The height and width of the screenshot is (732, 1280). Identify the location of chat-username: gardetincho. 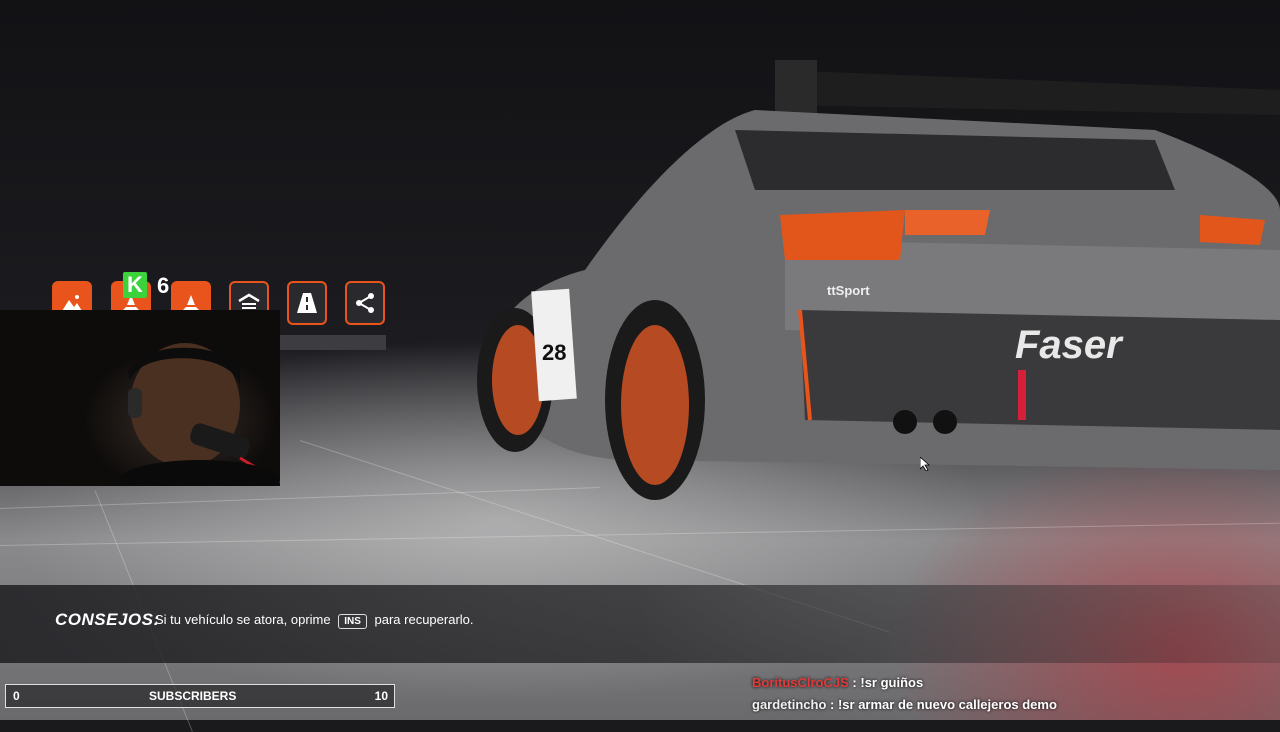
(789, 704).